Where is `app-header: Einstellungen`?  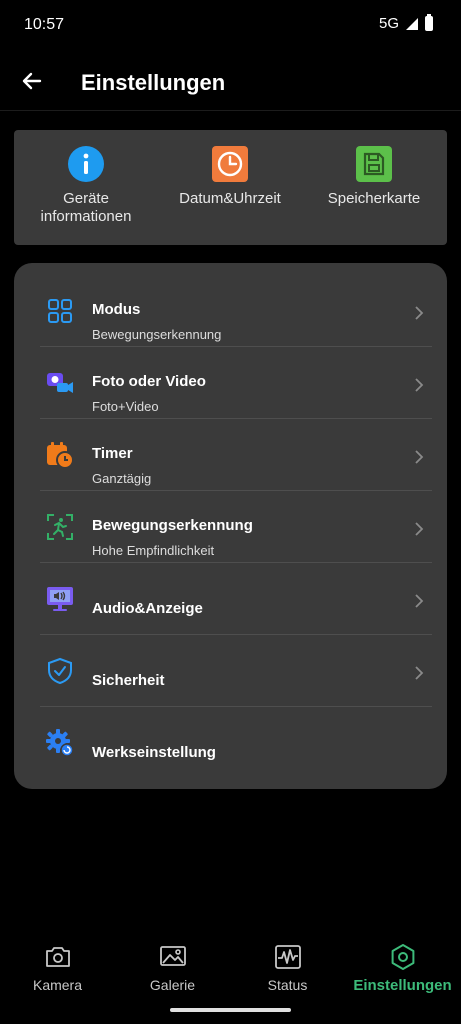 app-header: Einstellungen is located at coordinates (230, 83).